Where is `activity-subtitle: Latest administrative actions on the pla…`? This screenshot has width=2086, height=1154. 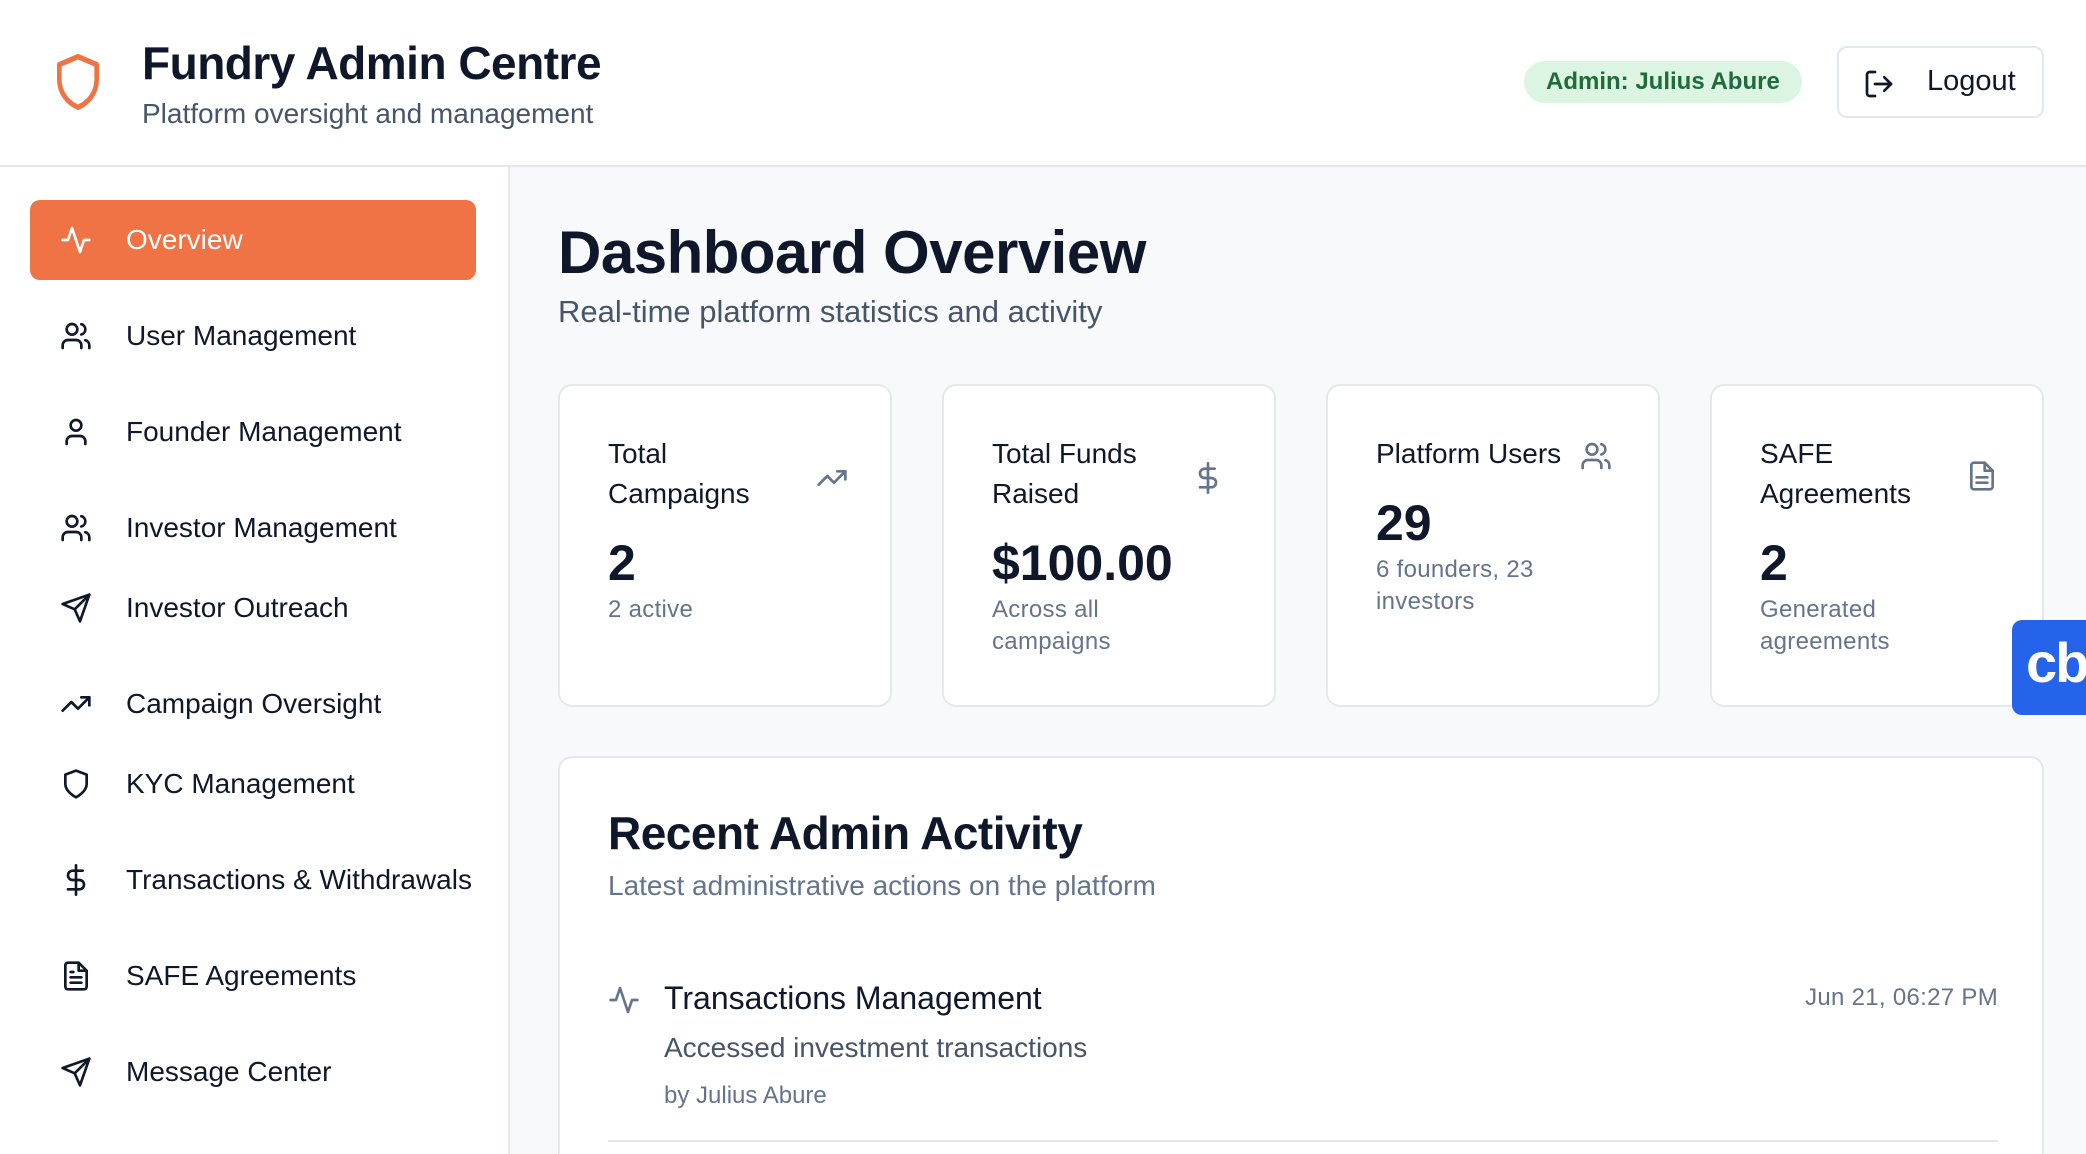 activity-subtitle: Latest administrative actions on the pla… is located at coordinates (882, 885).